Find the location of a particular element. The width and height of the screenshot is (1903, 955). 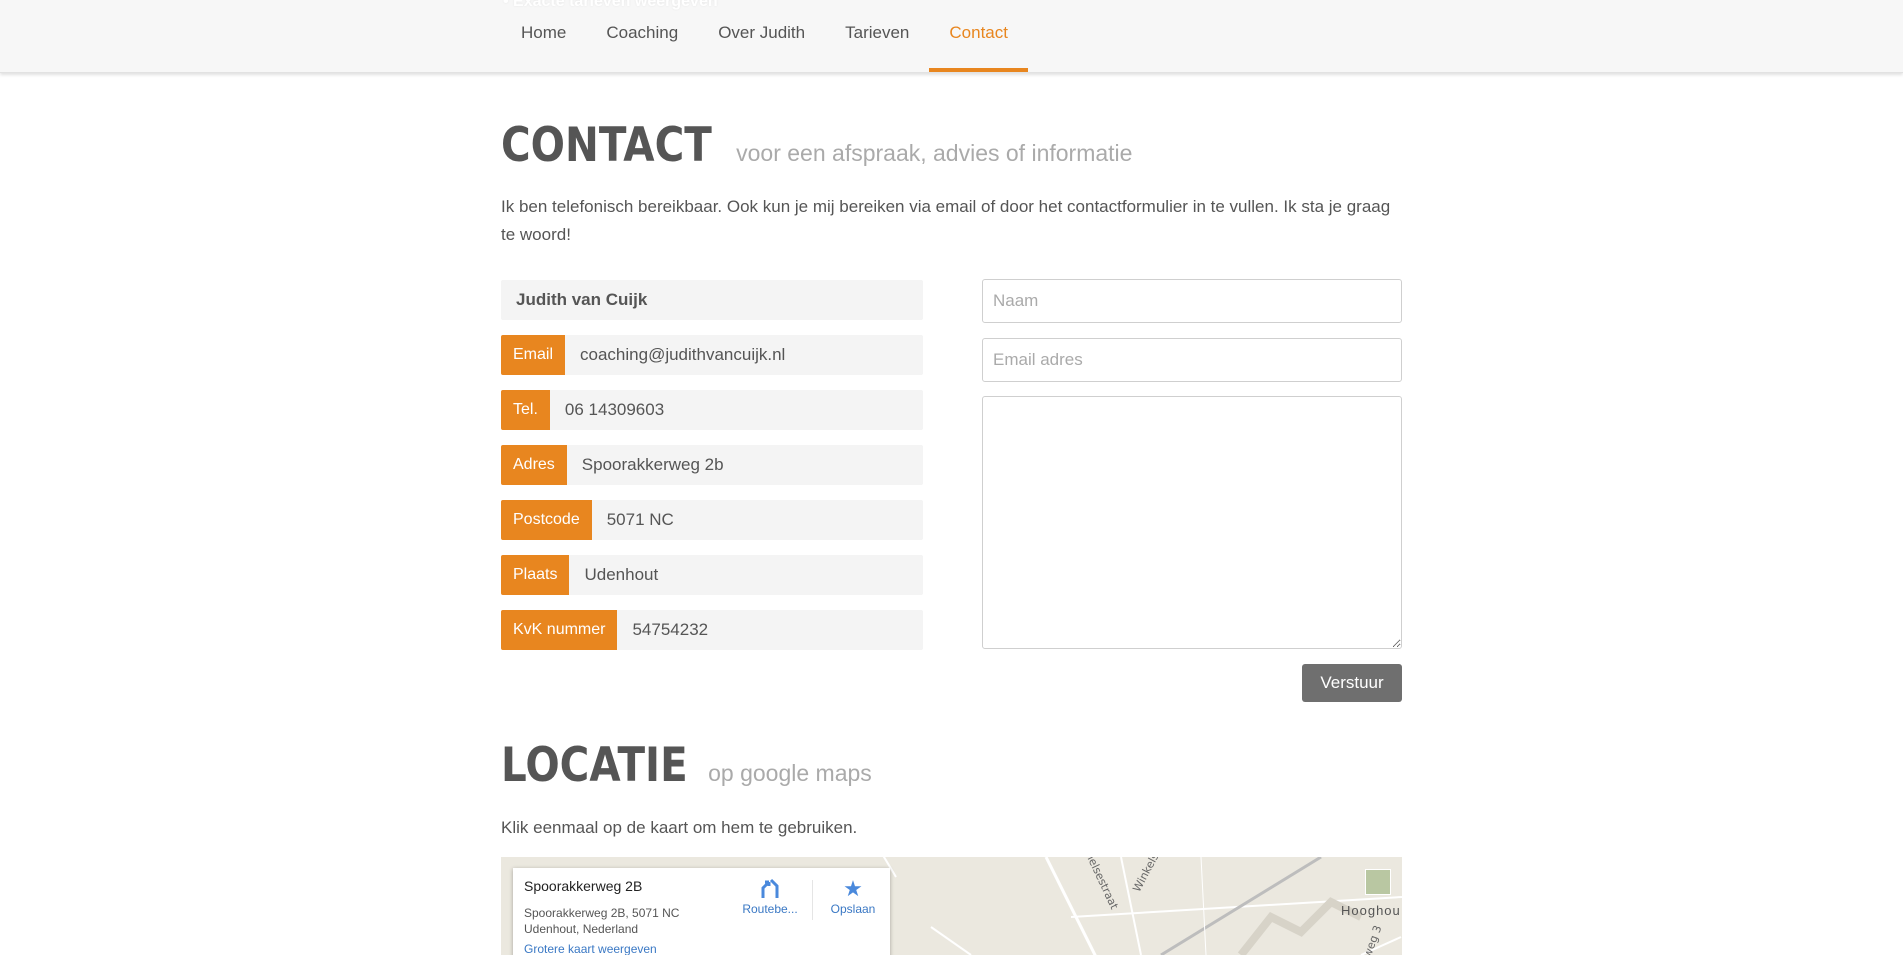

city-value: Udenhout is located at coordinates (621, 574).